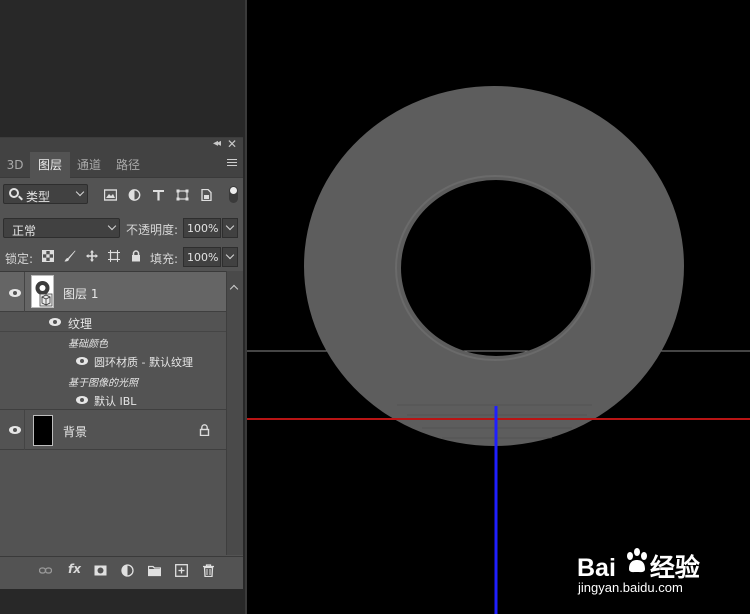 The height and width of the screenshot is (614, 750). What do you see at coordinates (103, 383) in the screenshot?
I see `ibl-label: 基于图像的光照` at bounding box center [103, 383].